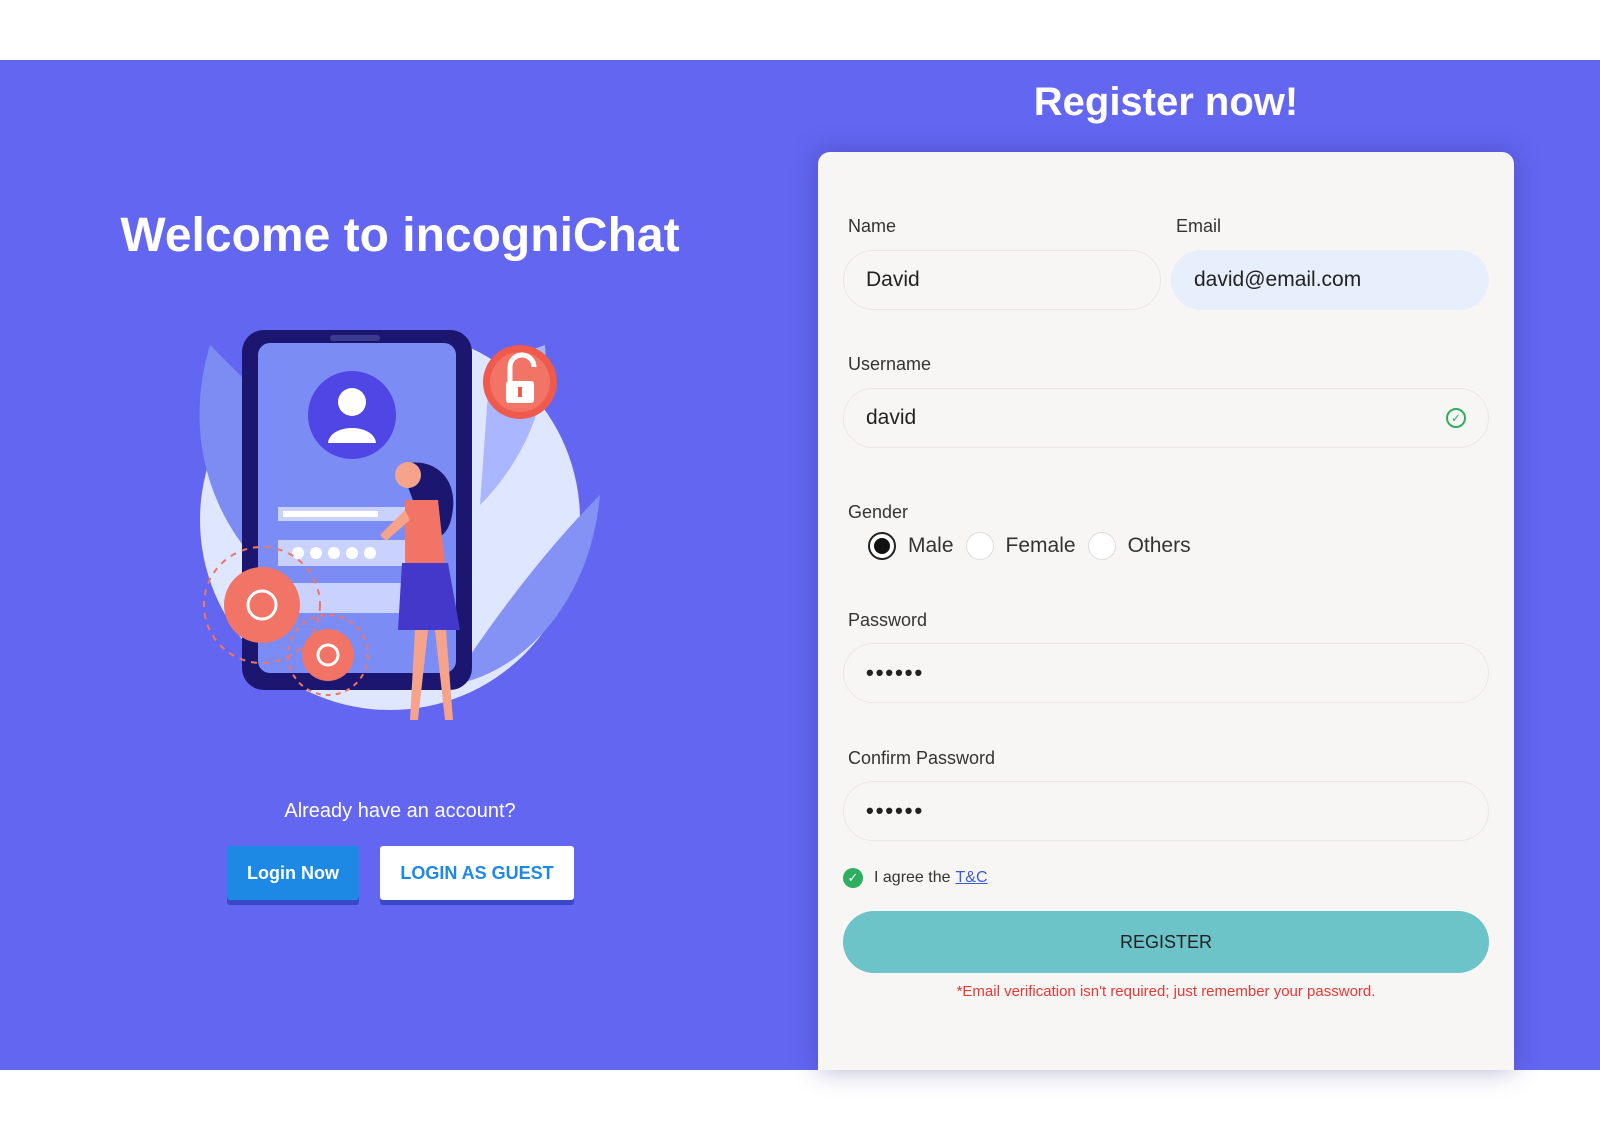 This screenshot has height=1130, width=1600. I want to click on confirm-password-input-value: ••••••, so click(895, 810).